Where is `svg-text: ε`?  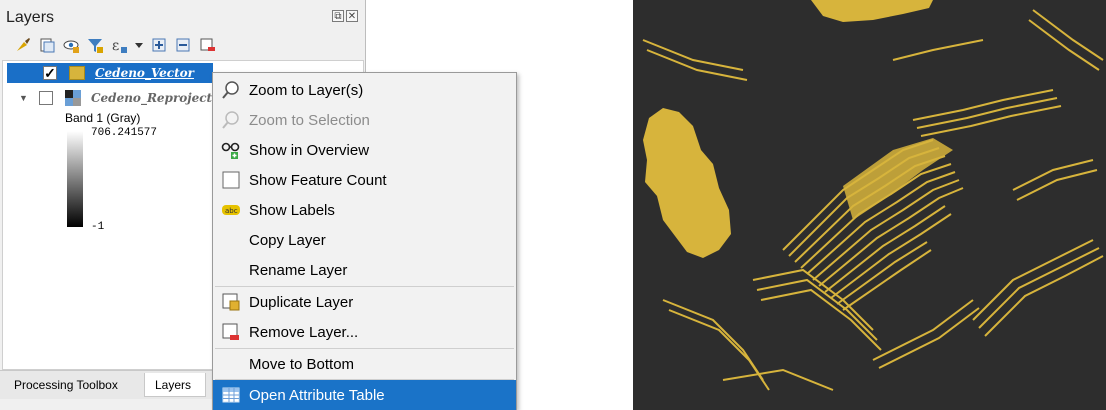 svg-text: ε is located at coordinates (115, 46).